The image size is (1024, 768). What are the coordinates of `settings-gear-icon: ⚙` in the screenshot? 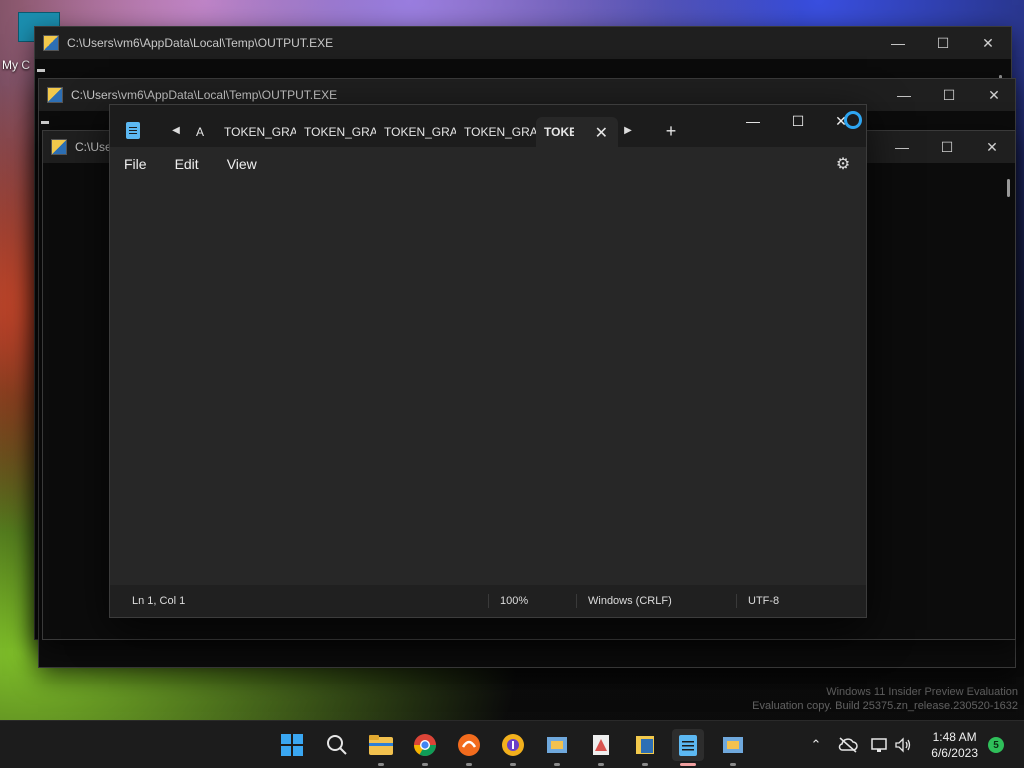 It's located at (843, 164).